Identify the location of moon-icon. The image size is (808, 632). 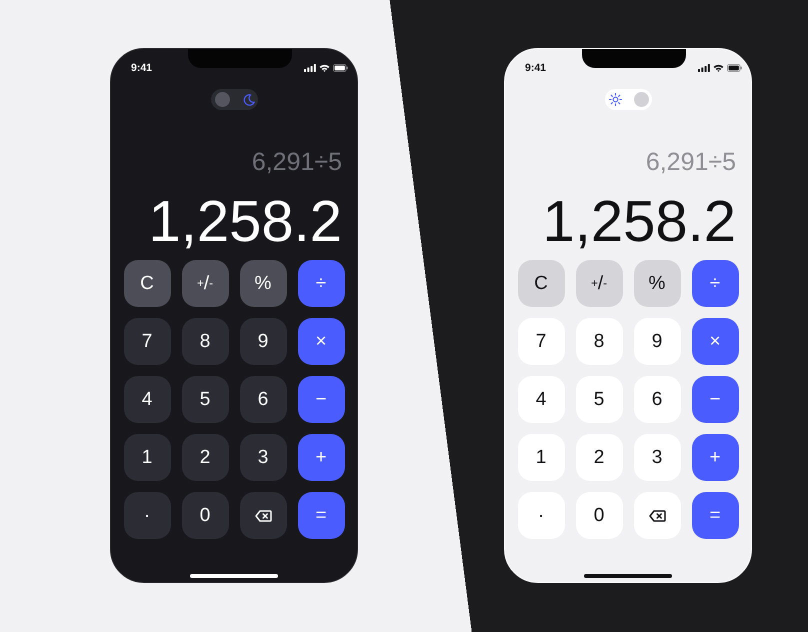
(248, 100).